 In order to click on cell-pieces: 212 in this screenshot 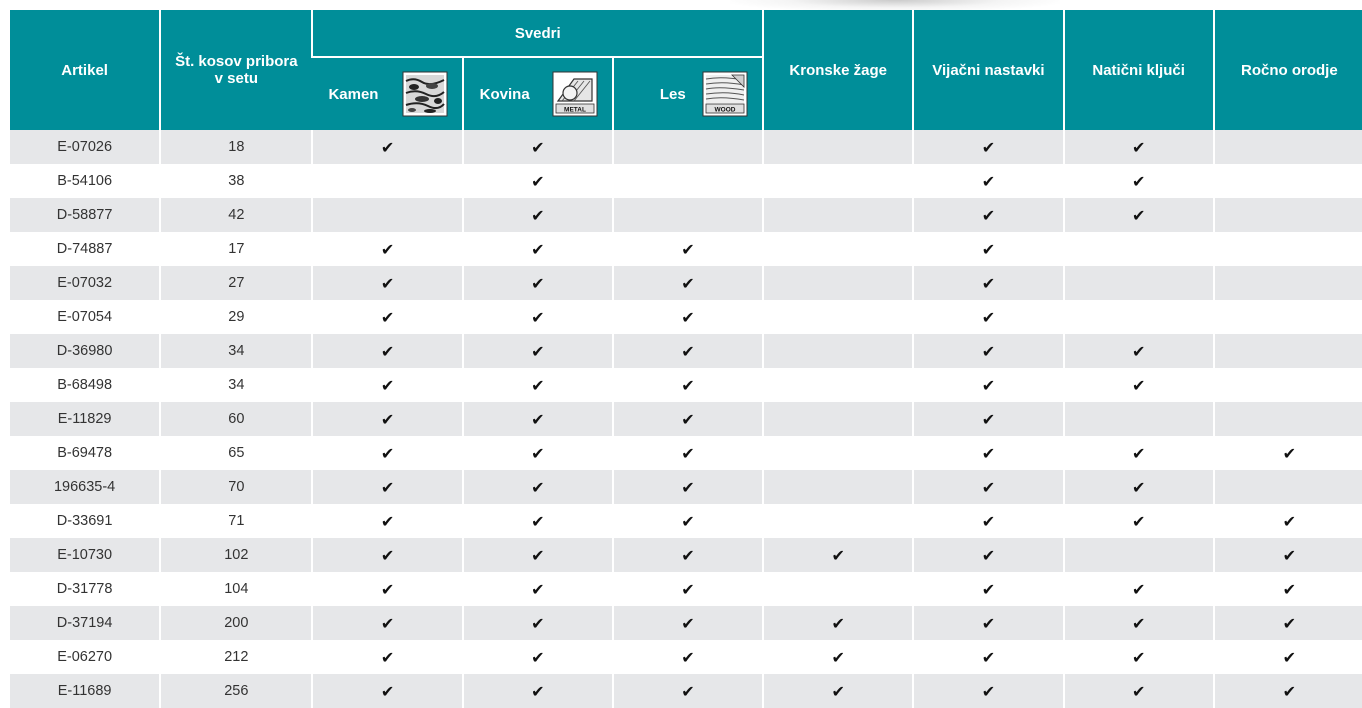, I will do `click(236, 657)`.